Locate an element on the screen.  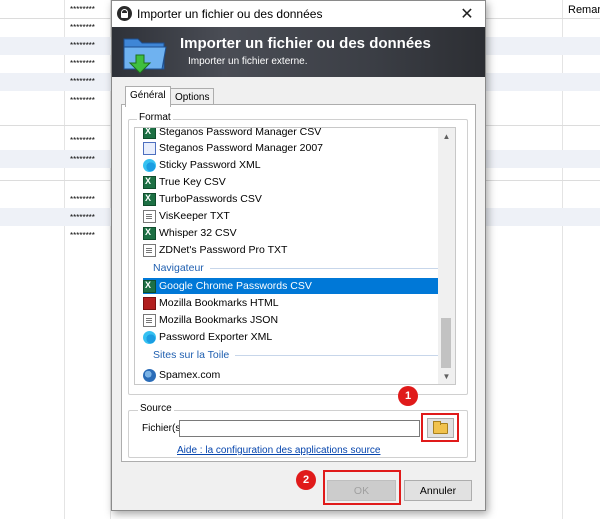
list-item: TurboPasswords CSV is located at coordinates (291, 199).